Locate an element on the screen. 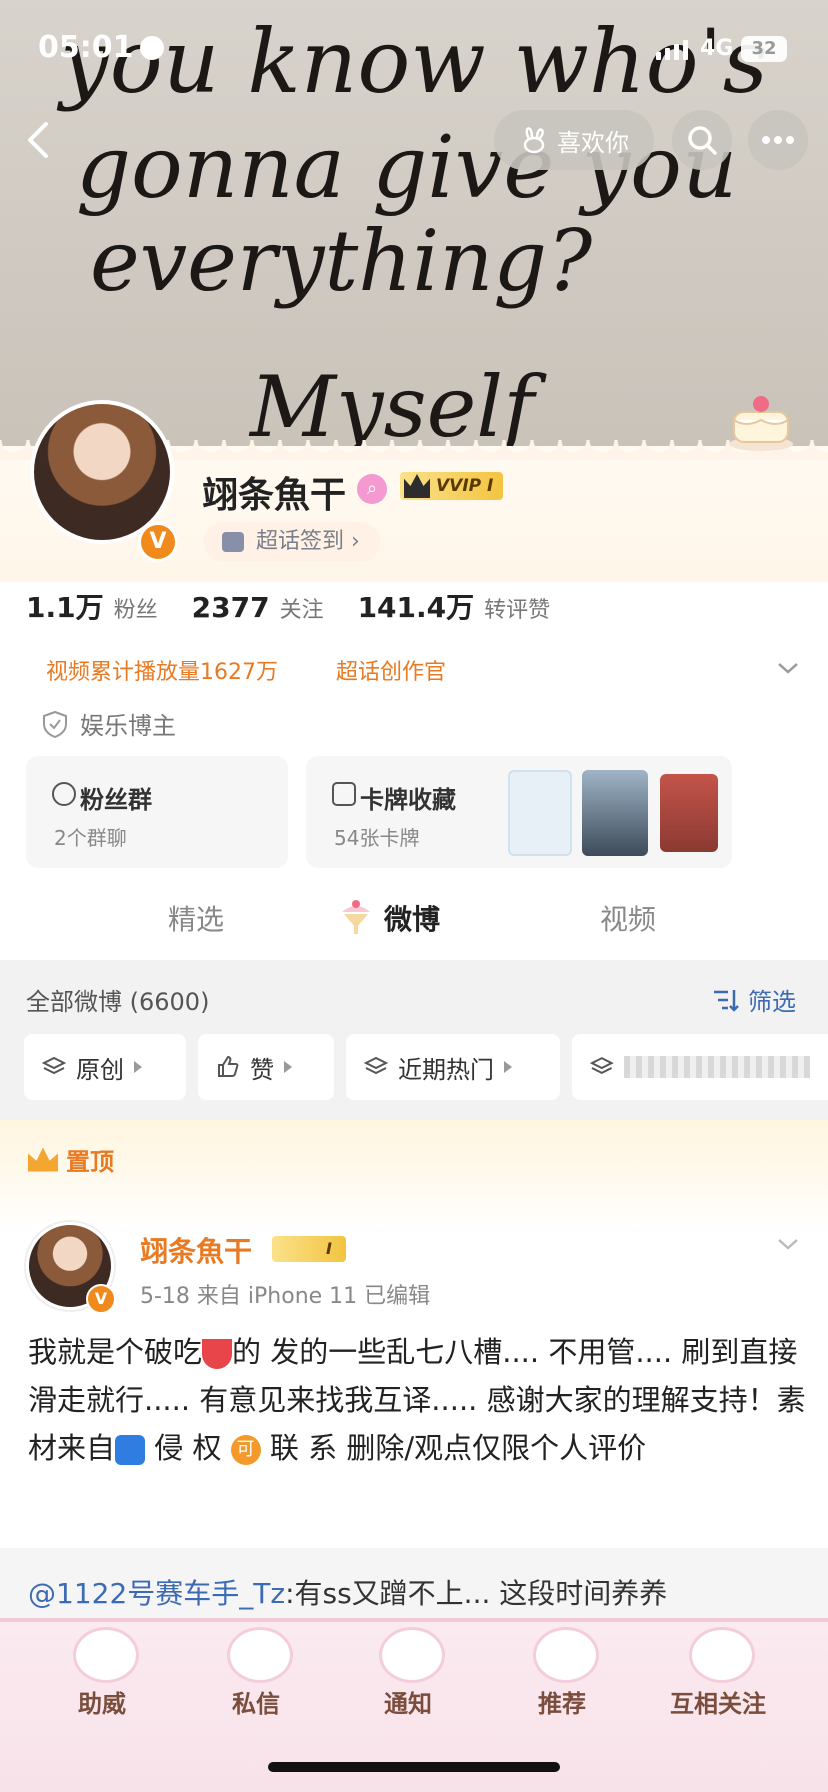  post-text: 联 系 删除/观点仅限个人评价 is located at coordinates (453, 1448).